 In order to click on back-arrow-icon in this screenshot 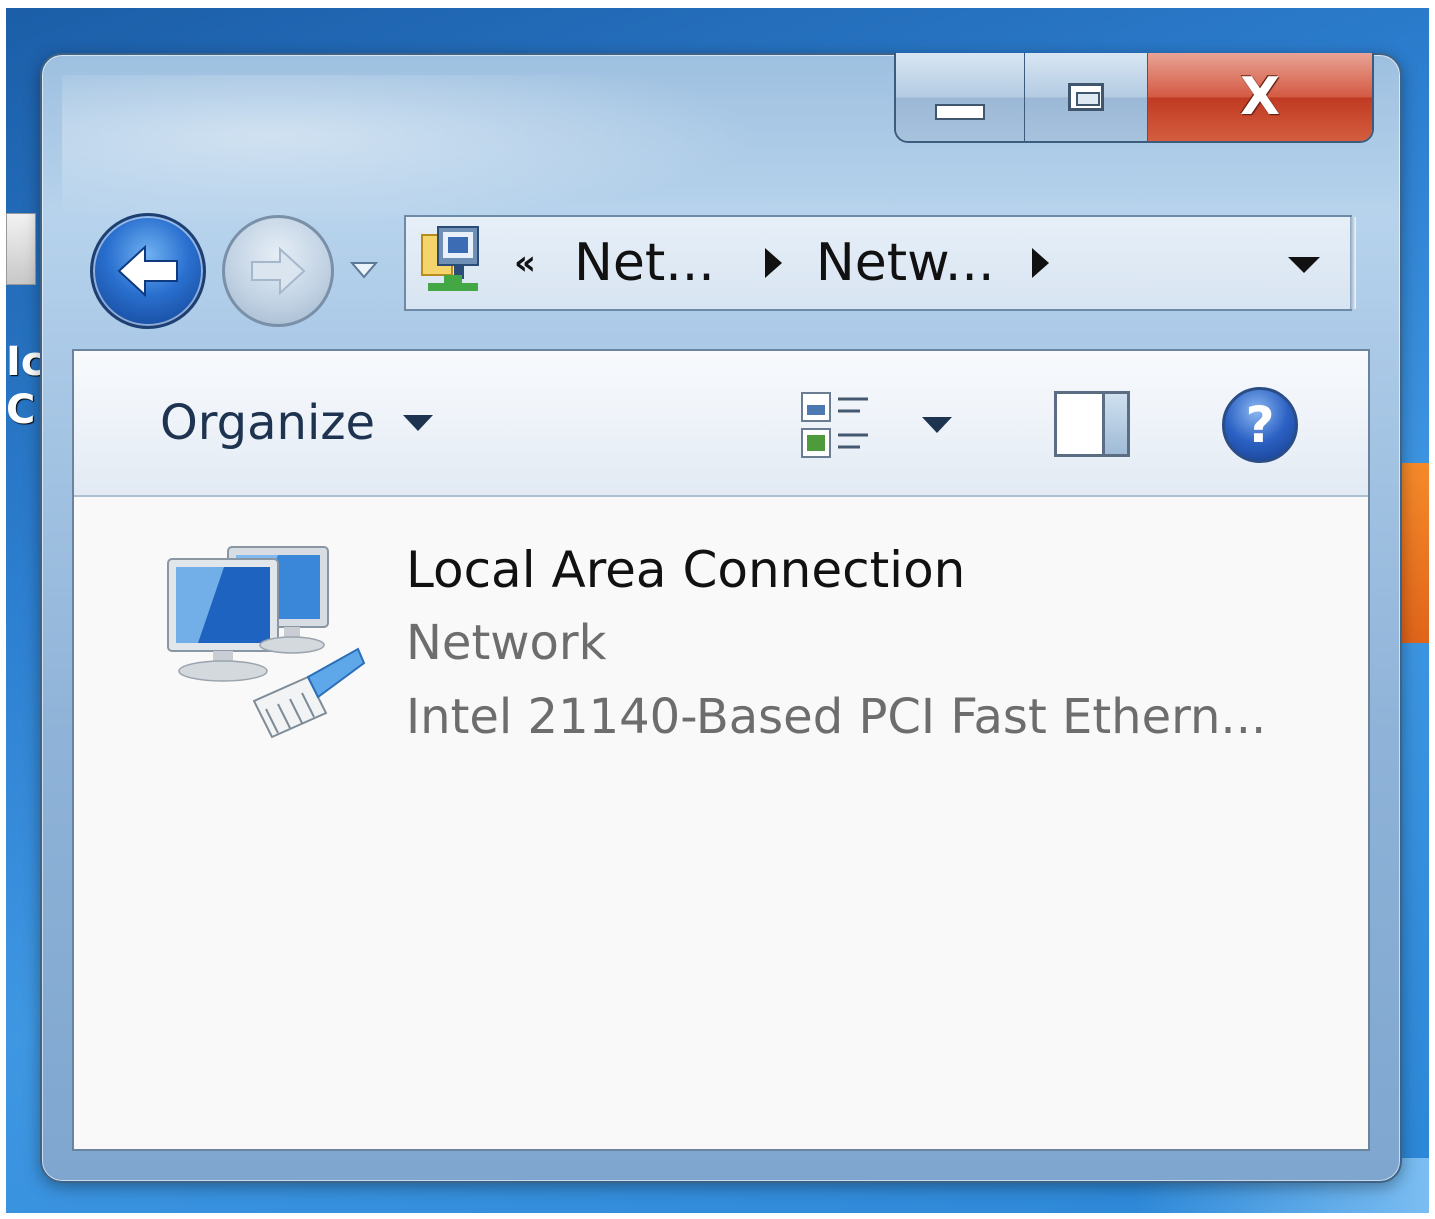, I will do `click(147, 271)`.